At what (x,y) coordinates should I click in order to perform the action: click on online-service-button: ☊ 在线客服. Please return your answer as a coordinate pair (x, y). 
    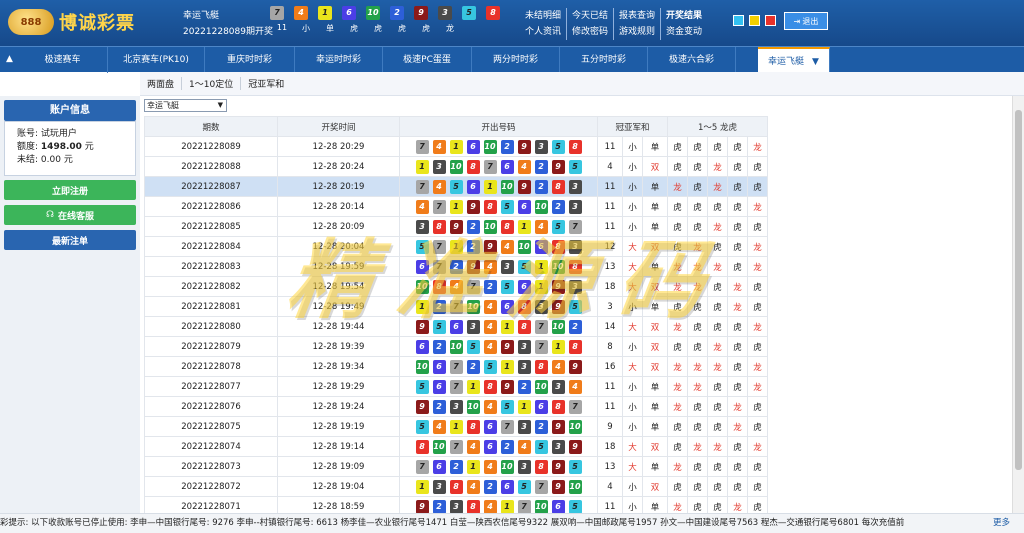
    Looking at the image, I should click on (70, 215).